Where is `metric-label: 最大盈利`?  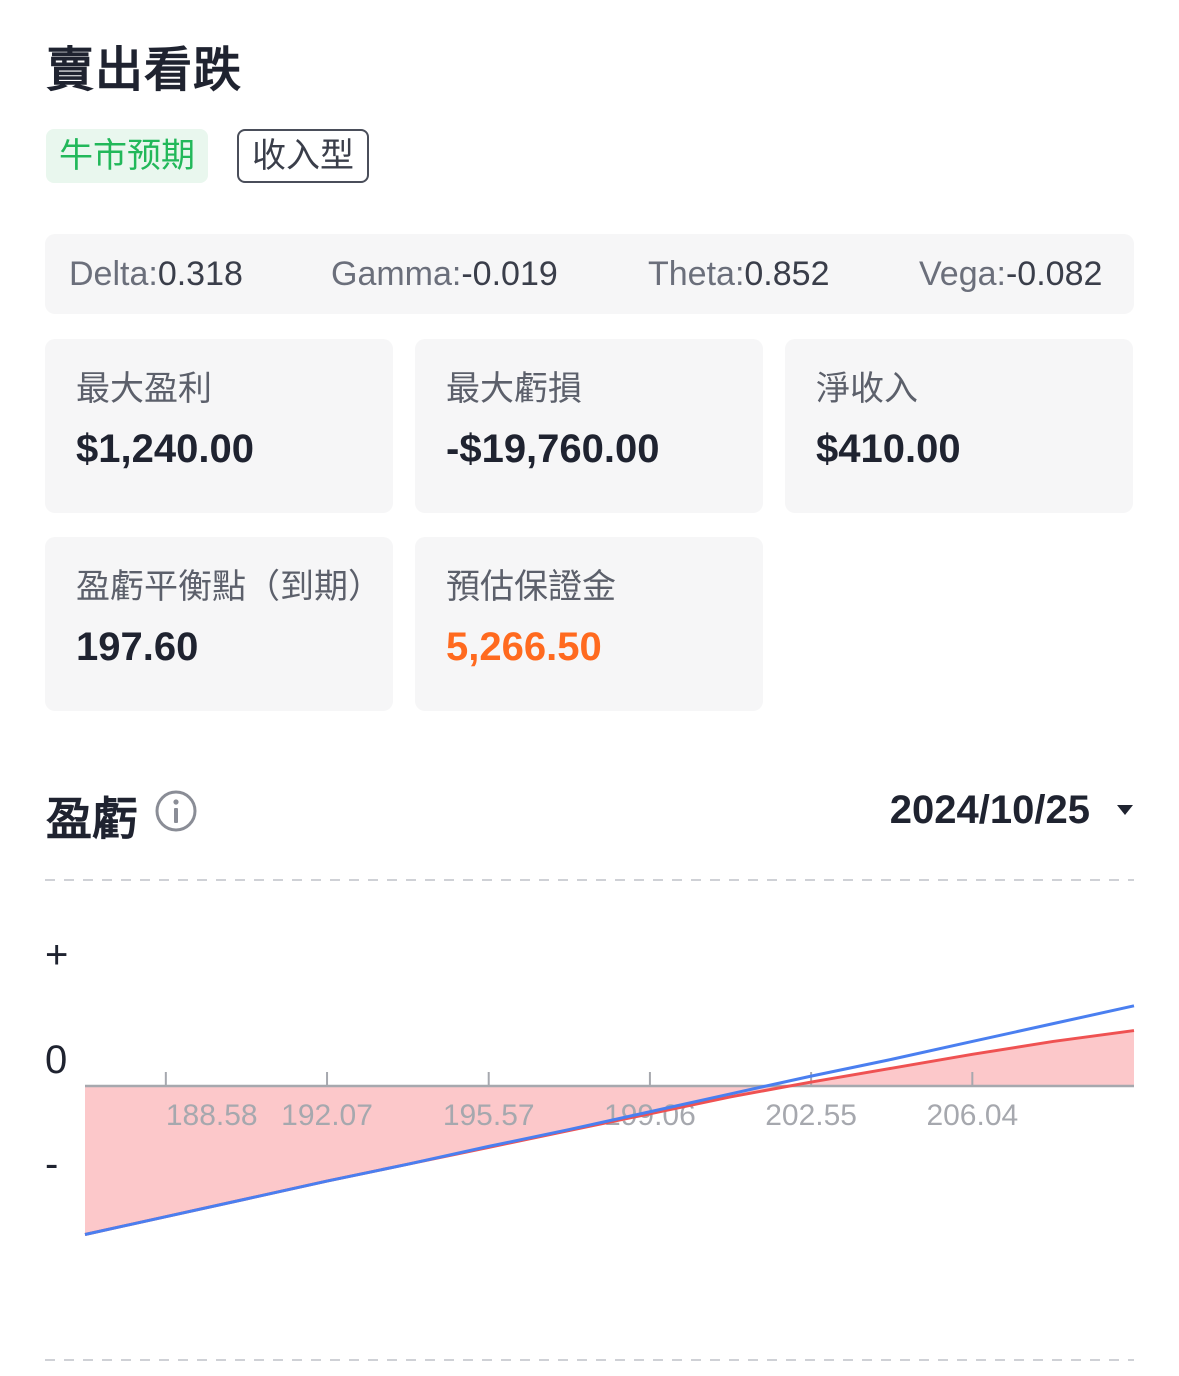
metric-label: 最大盈利 is located at coordinates (144, 389).